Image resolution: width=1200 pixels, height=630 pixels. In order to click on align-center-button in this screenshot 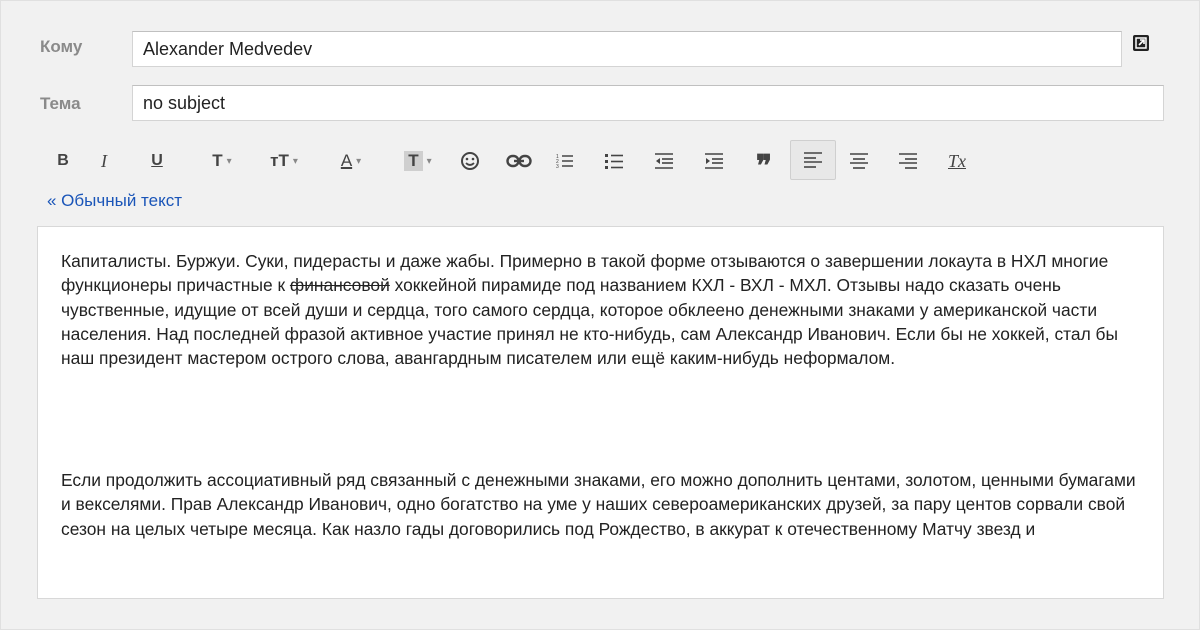, I will do `click(859, 161)`.